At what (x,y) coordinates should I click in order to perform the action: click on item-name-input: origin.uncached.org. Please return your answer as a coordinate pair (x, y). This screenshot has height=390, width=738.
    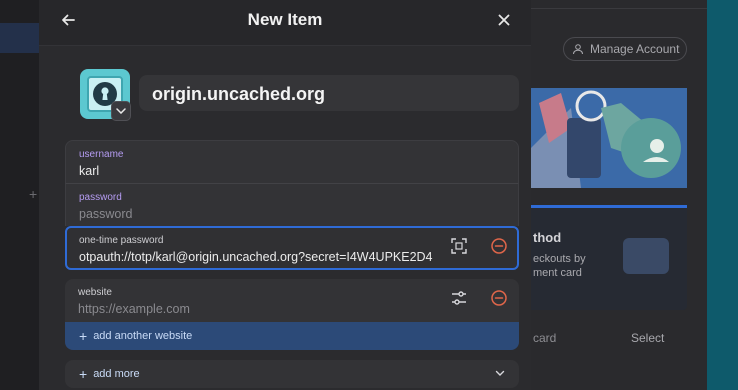
    Looking at the image, I should click on (329, 93).